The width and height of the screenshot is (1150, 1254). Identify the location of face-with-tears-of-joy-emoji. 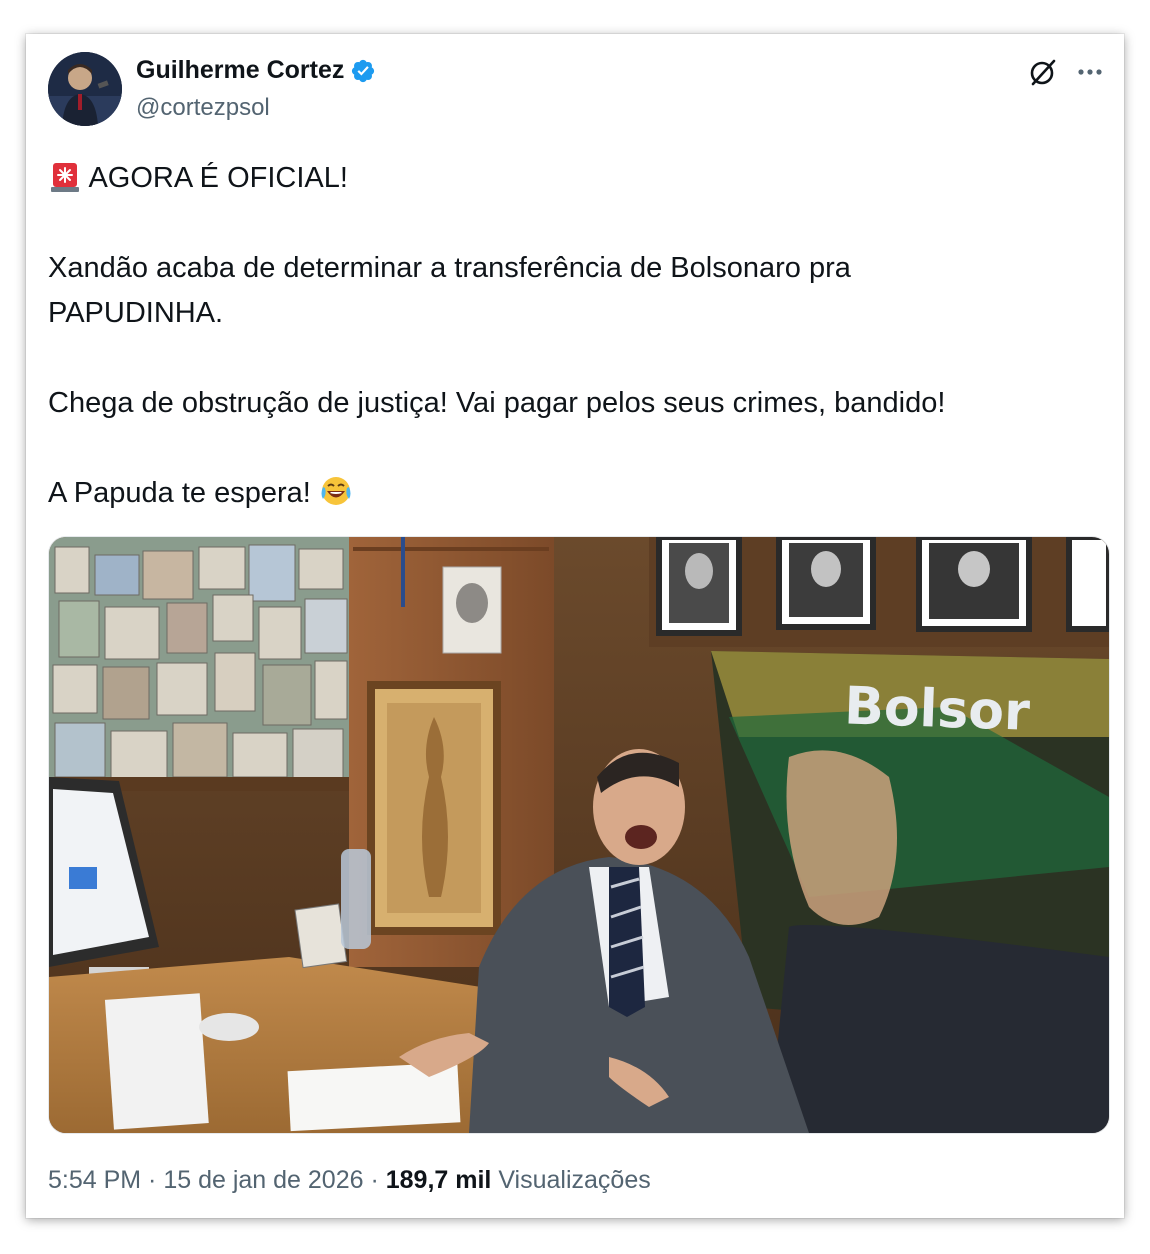
(336, 491).